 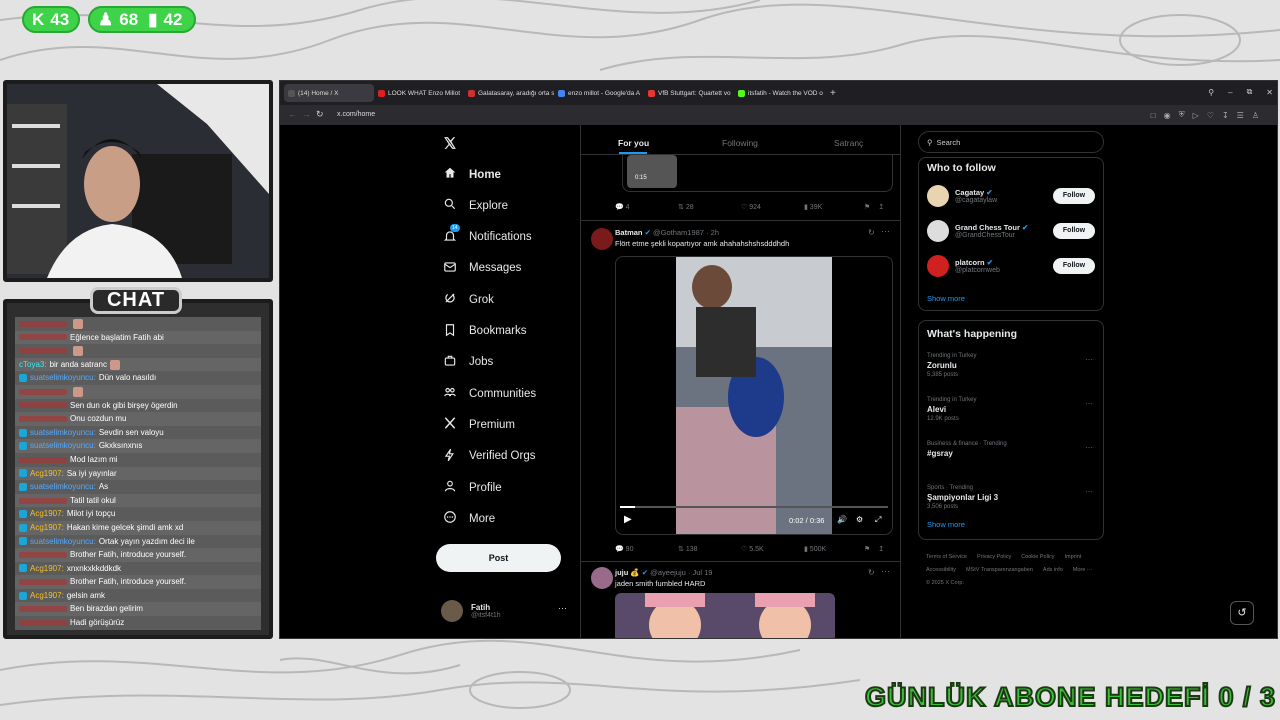 What do you see at coordinates (977, 231) in the screenshot?
I see `follow-suggestion: Grand Chess Tour ✔ @GrandChessTour` at bounding box center [977, 231].